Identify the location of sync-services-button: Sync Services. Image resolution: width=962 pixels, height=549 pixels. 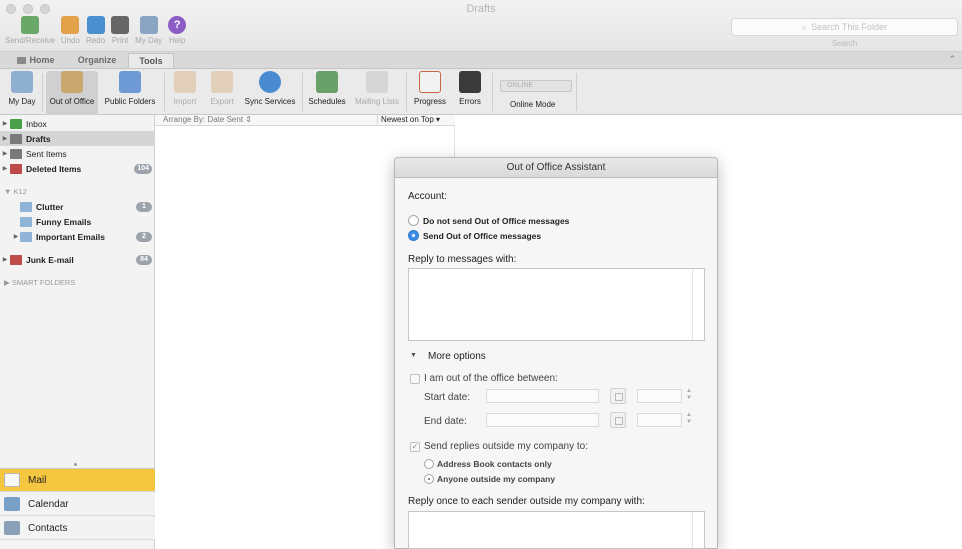
(270, 88).